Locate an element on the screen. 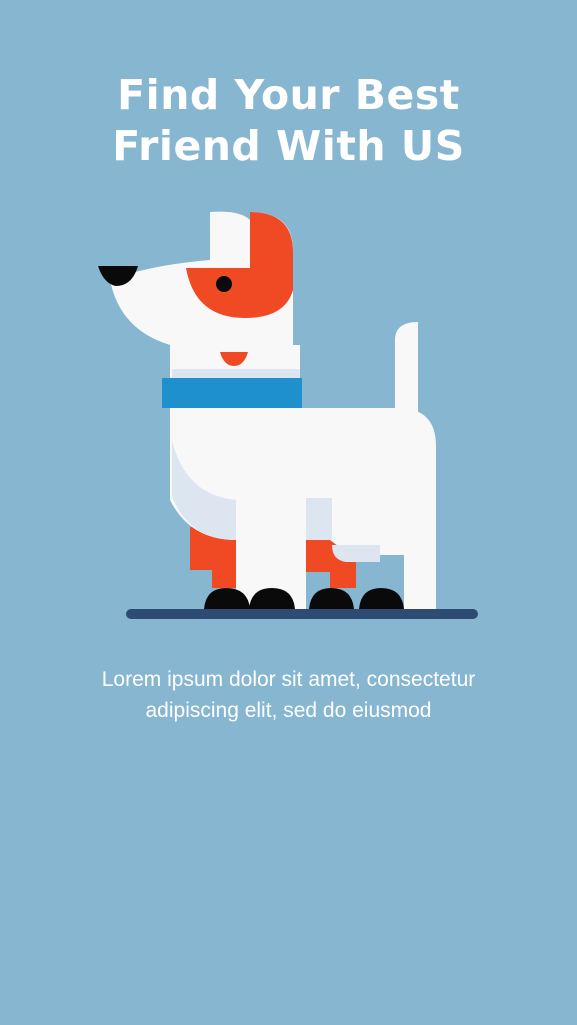 The image size is (577, 1025). collar is located at coordinates (232, 393).